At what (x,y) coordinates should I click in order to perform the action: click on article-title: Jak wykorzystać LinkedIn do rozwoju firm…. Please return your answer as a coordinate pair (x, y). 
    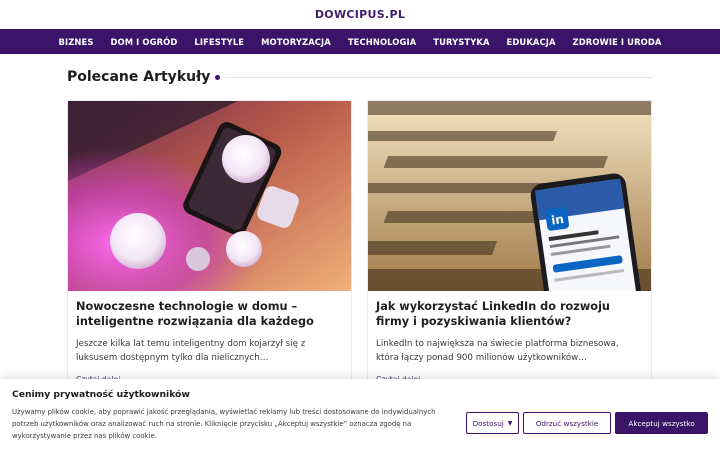
    Looking at the image, I should click on (509, 314).